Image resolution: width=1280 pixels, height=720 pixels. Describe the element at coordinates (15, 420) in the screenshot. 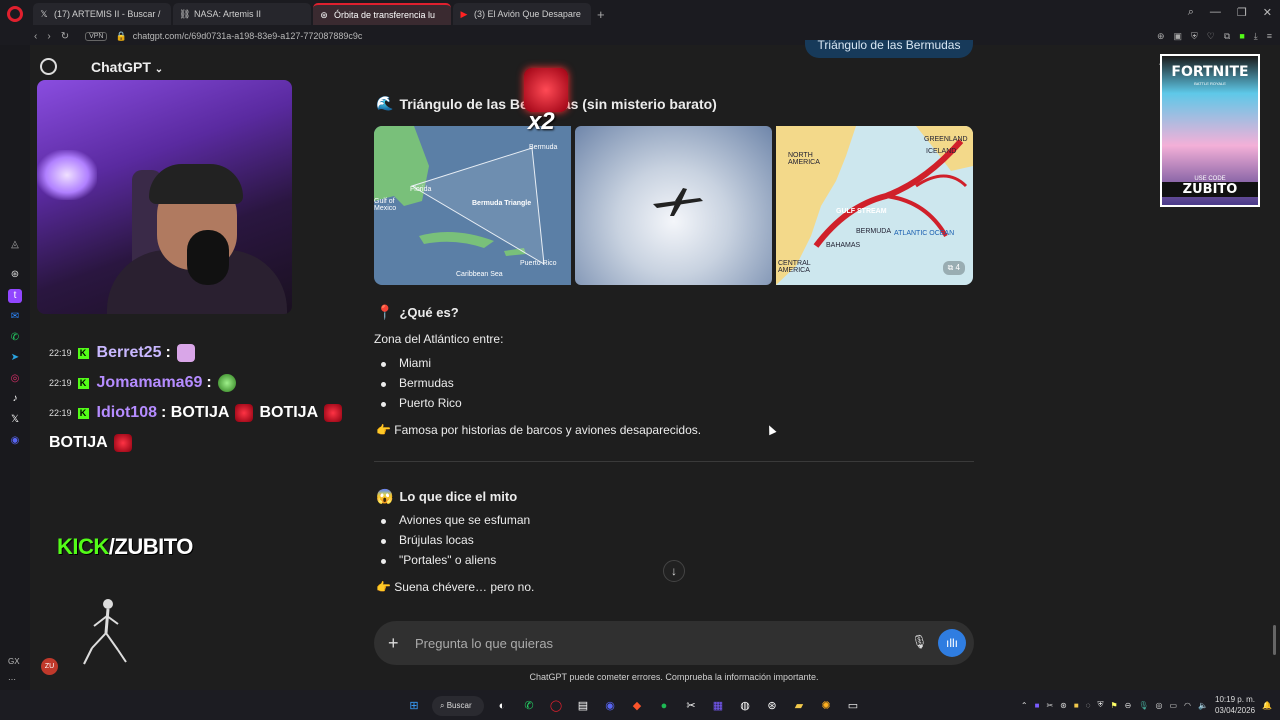

I see `x-sidebar-icon: 𝕏` at that location.